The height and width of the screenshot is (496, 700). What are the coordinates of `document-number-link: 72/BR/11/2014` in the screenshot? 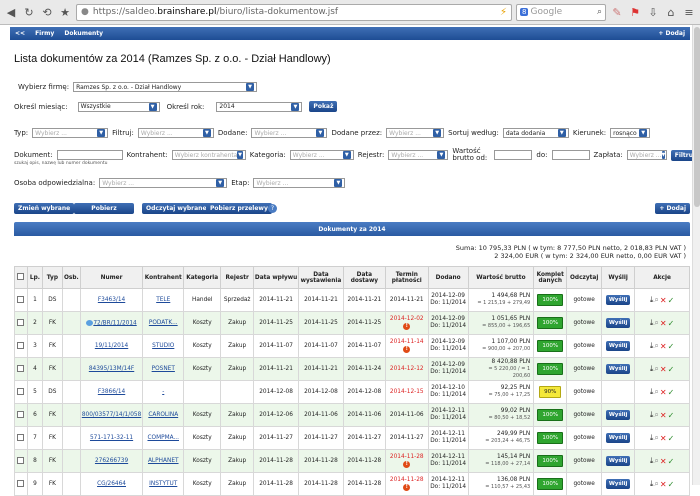 It's located at (114, 323).